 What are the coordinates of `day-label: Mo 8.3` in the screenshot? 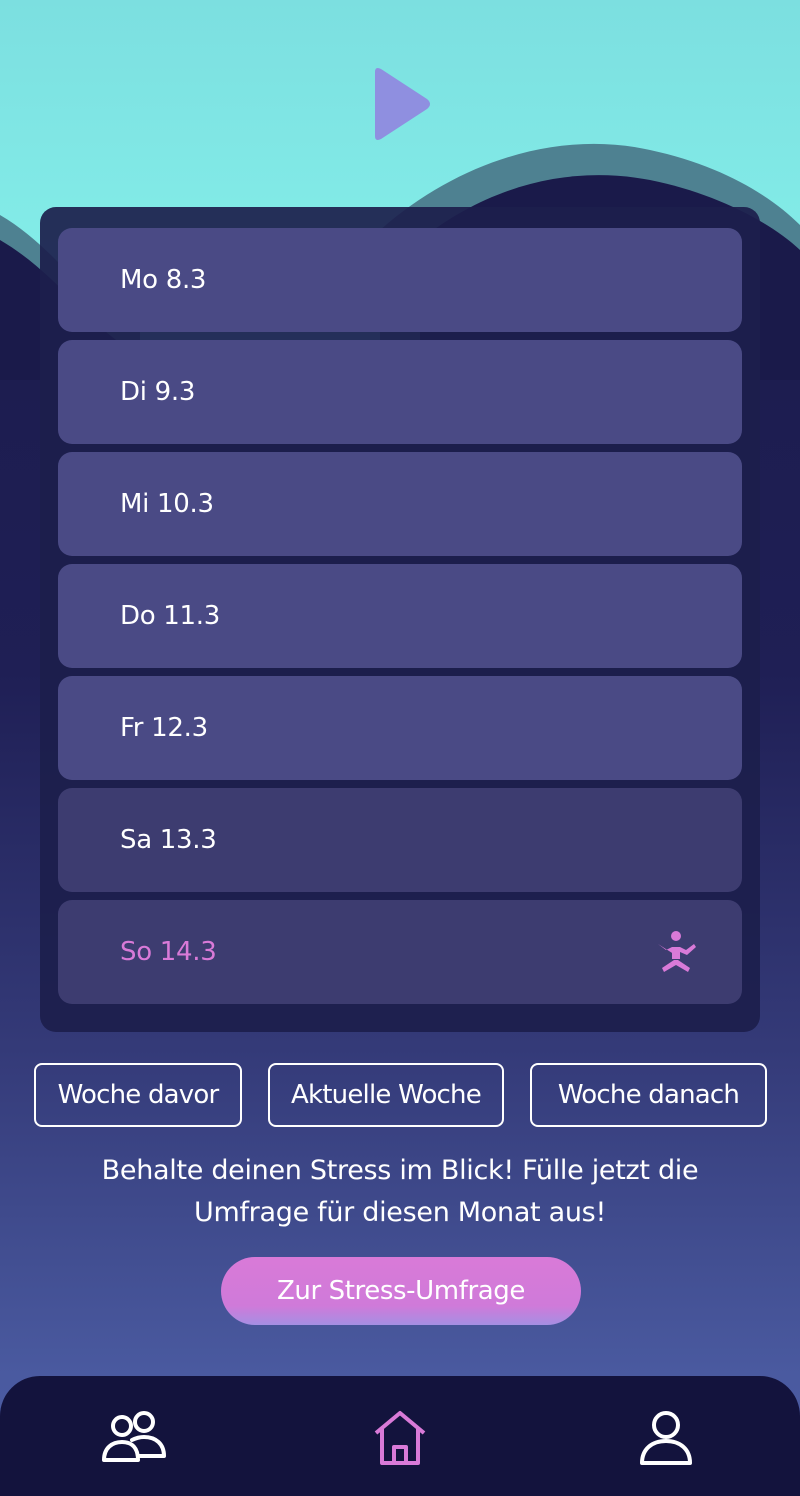 It's located at (163, 280).